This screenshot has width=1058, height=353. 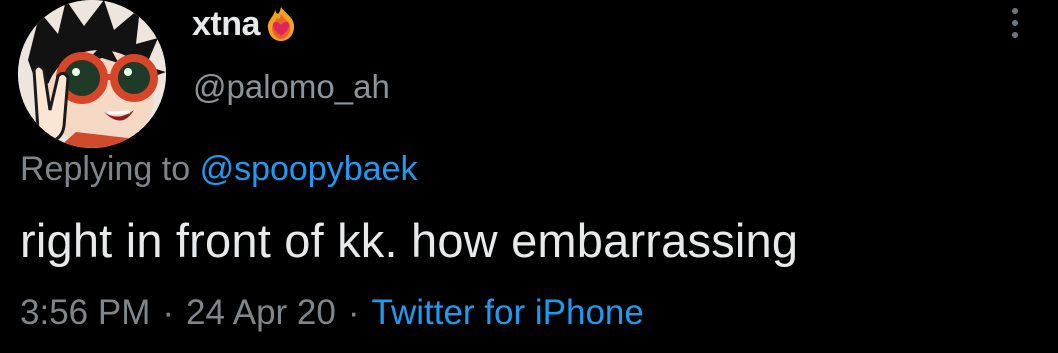 I want to click on replying-to-line: Replying to @spoopybaek, so click(x=218, y=169).